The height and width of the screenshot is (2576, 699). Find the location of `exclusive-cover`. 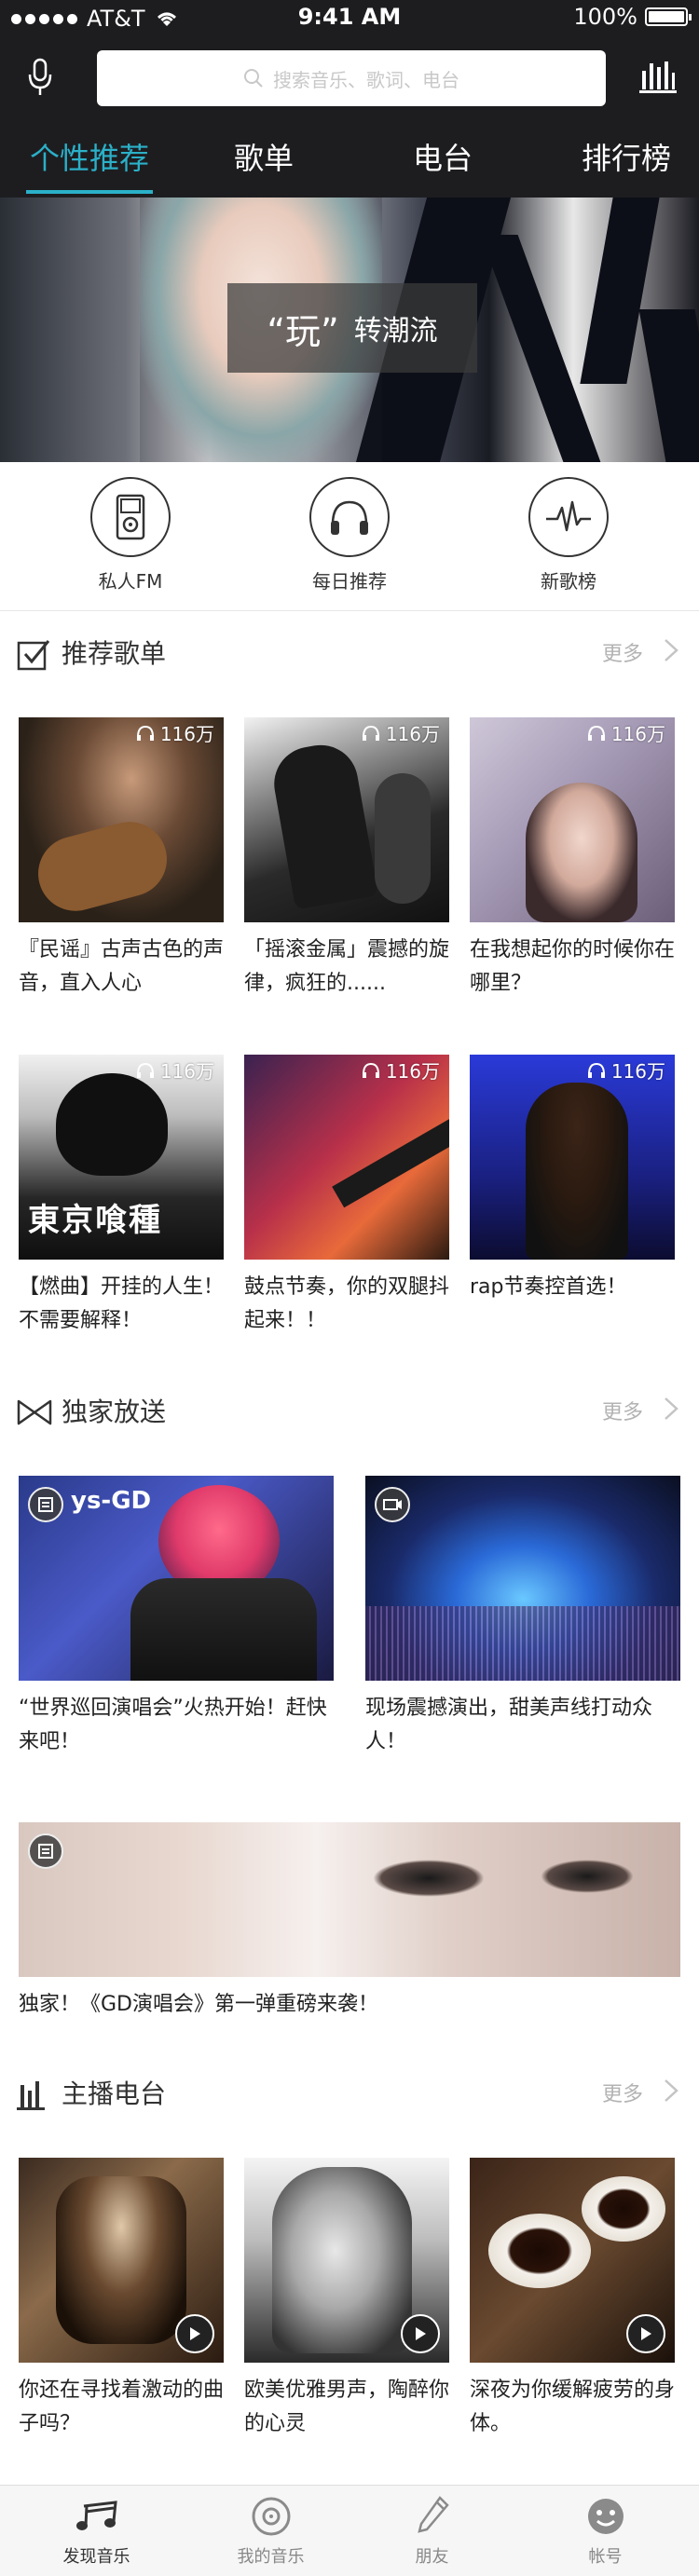

exclusive-cover is located at coordinates (522, 1578).